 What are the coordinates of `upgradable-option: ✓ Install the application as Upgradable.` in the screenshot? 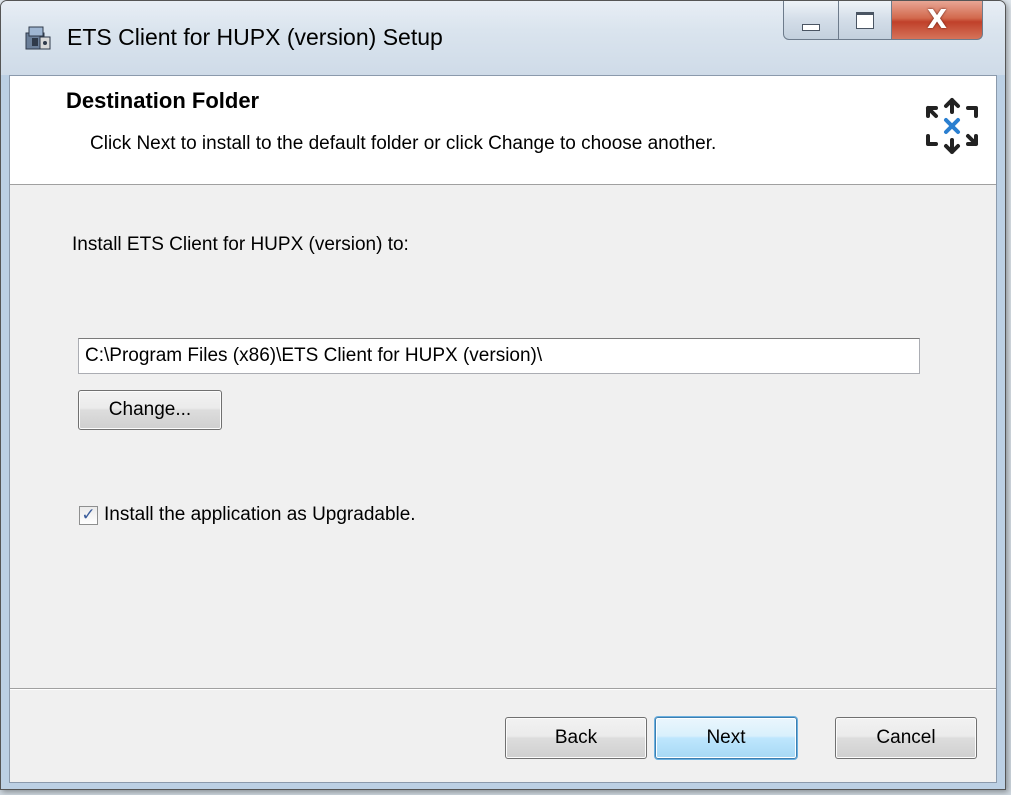 It's located at (247, 515).